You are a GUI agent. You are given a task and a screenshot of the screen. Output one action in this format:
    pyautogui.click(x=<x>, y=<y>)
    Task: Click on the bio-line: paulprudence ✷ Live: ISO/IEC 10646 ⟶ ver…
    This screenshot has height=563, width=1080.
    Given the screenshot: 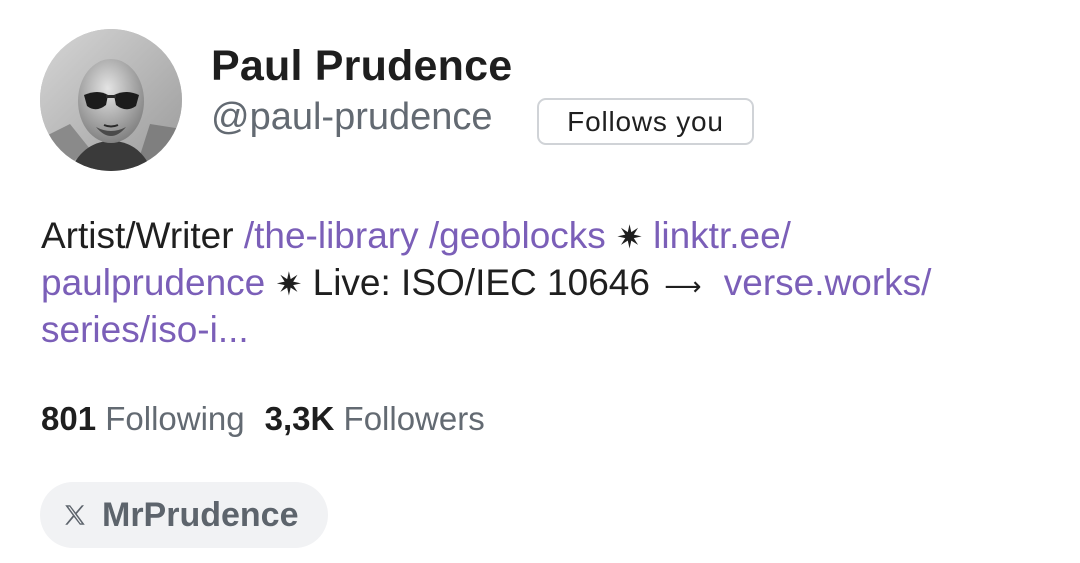 What is the action you would take?
    pyautogui.click(x=486, y=282)
    